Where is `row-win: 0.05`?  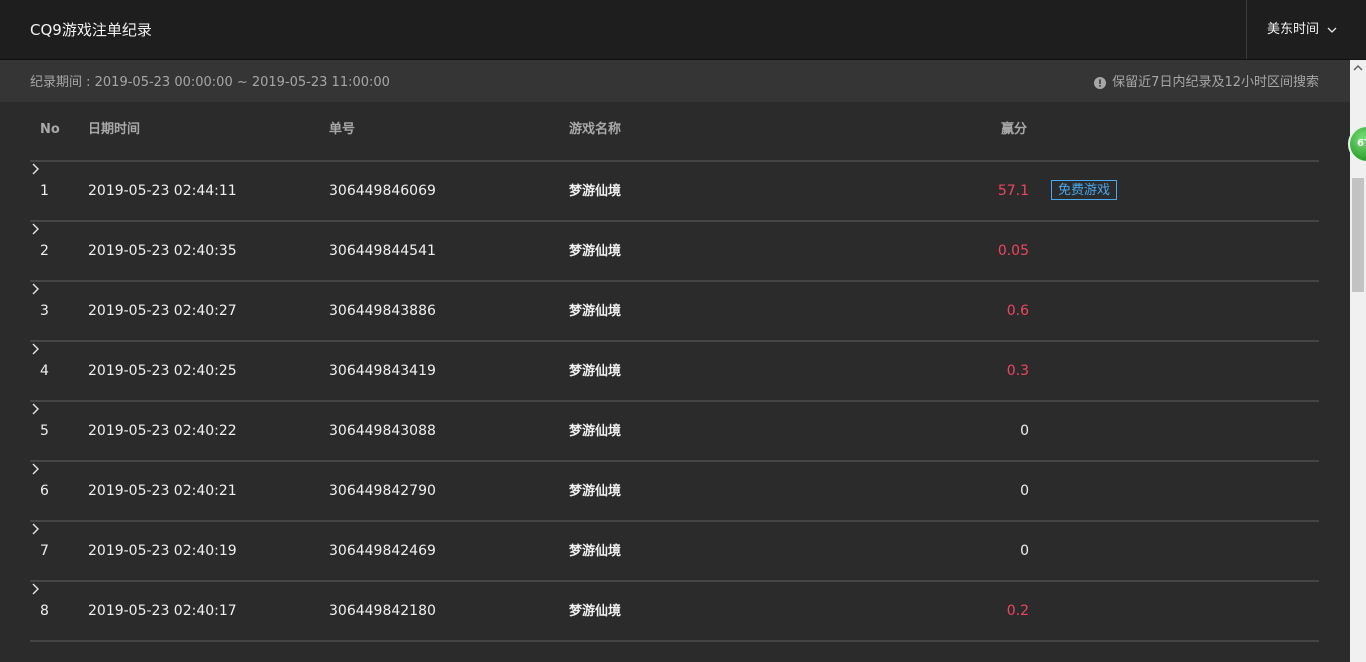
row-win: 0.05 is located at coordinates (1013, 251).